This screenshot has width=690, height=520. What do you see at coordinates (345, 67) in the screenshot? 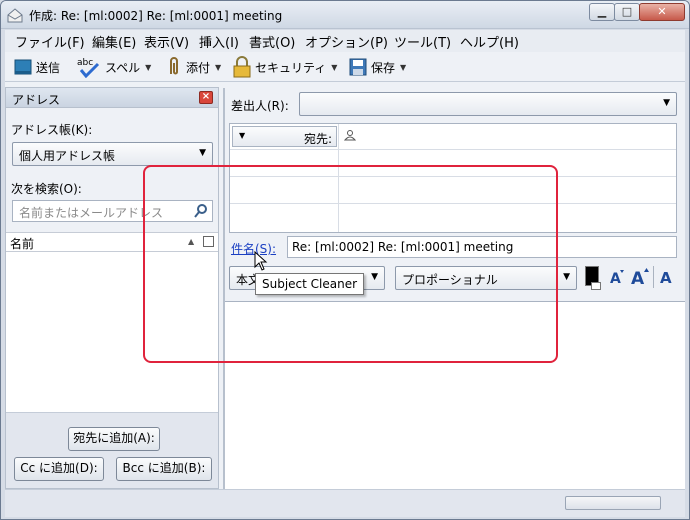
I see `toolbar: 送信 abc スペル ▼ 添付 ▼ セキュリティ ▼ 保存 ▼` at bounding box center [345, 67].